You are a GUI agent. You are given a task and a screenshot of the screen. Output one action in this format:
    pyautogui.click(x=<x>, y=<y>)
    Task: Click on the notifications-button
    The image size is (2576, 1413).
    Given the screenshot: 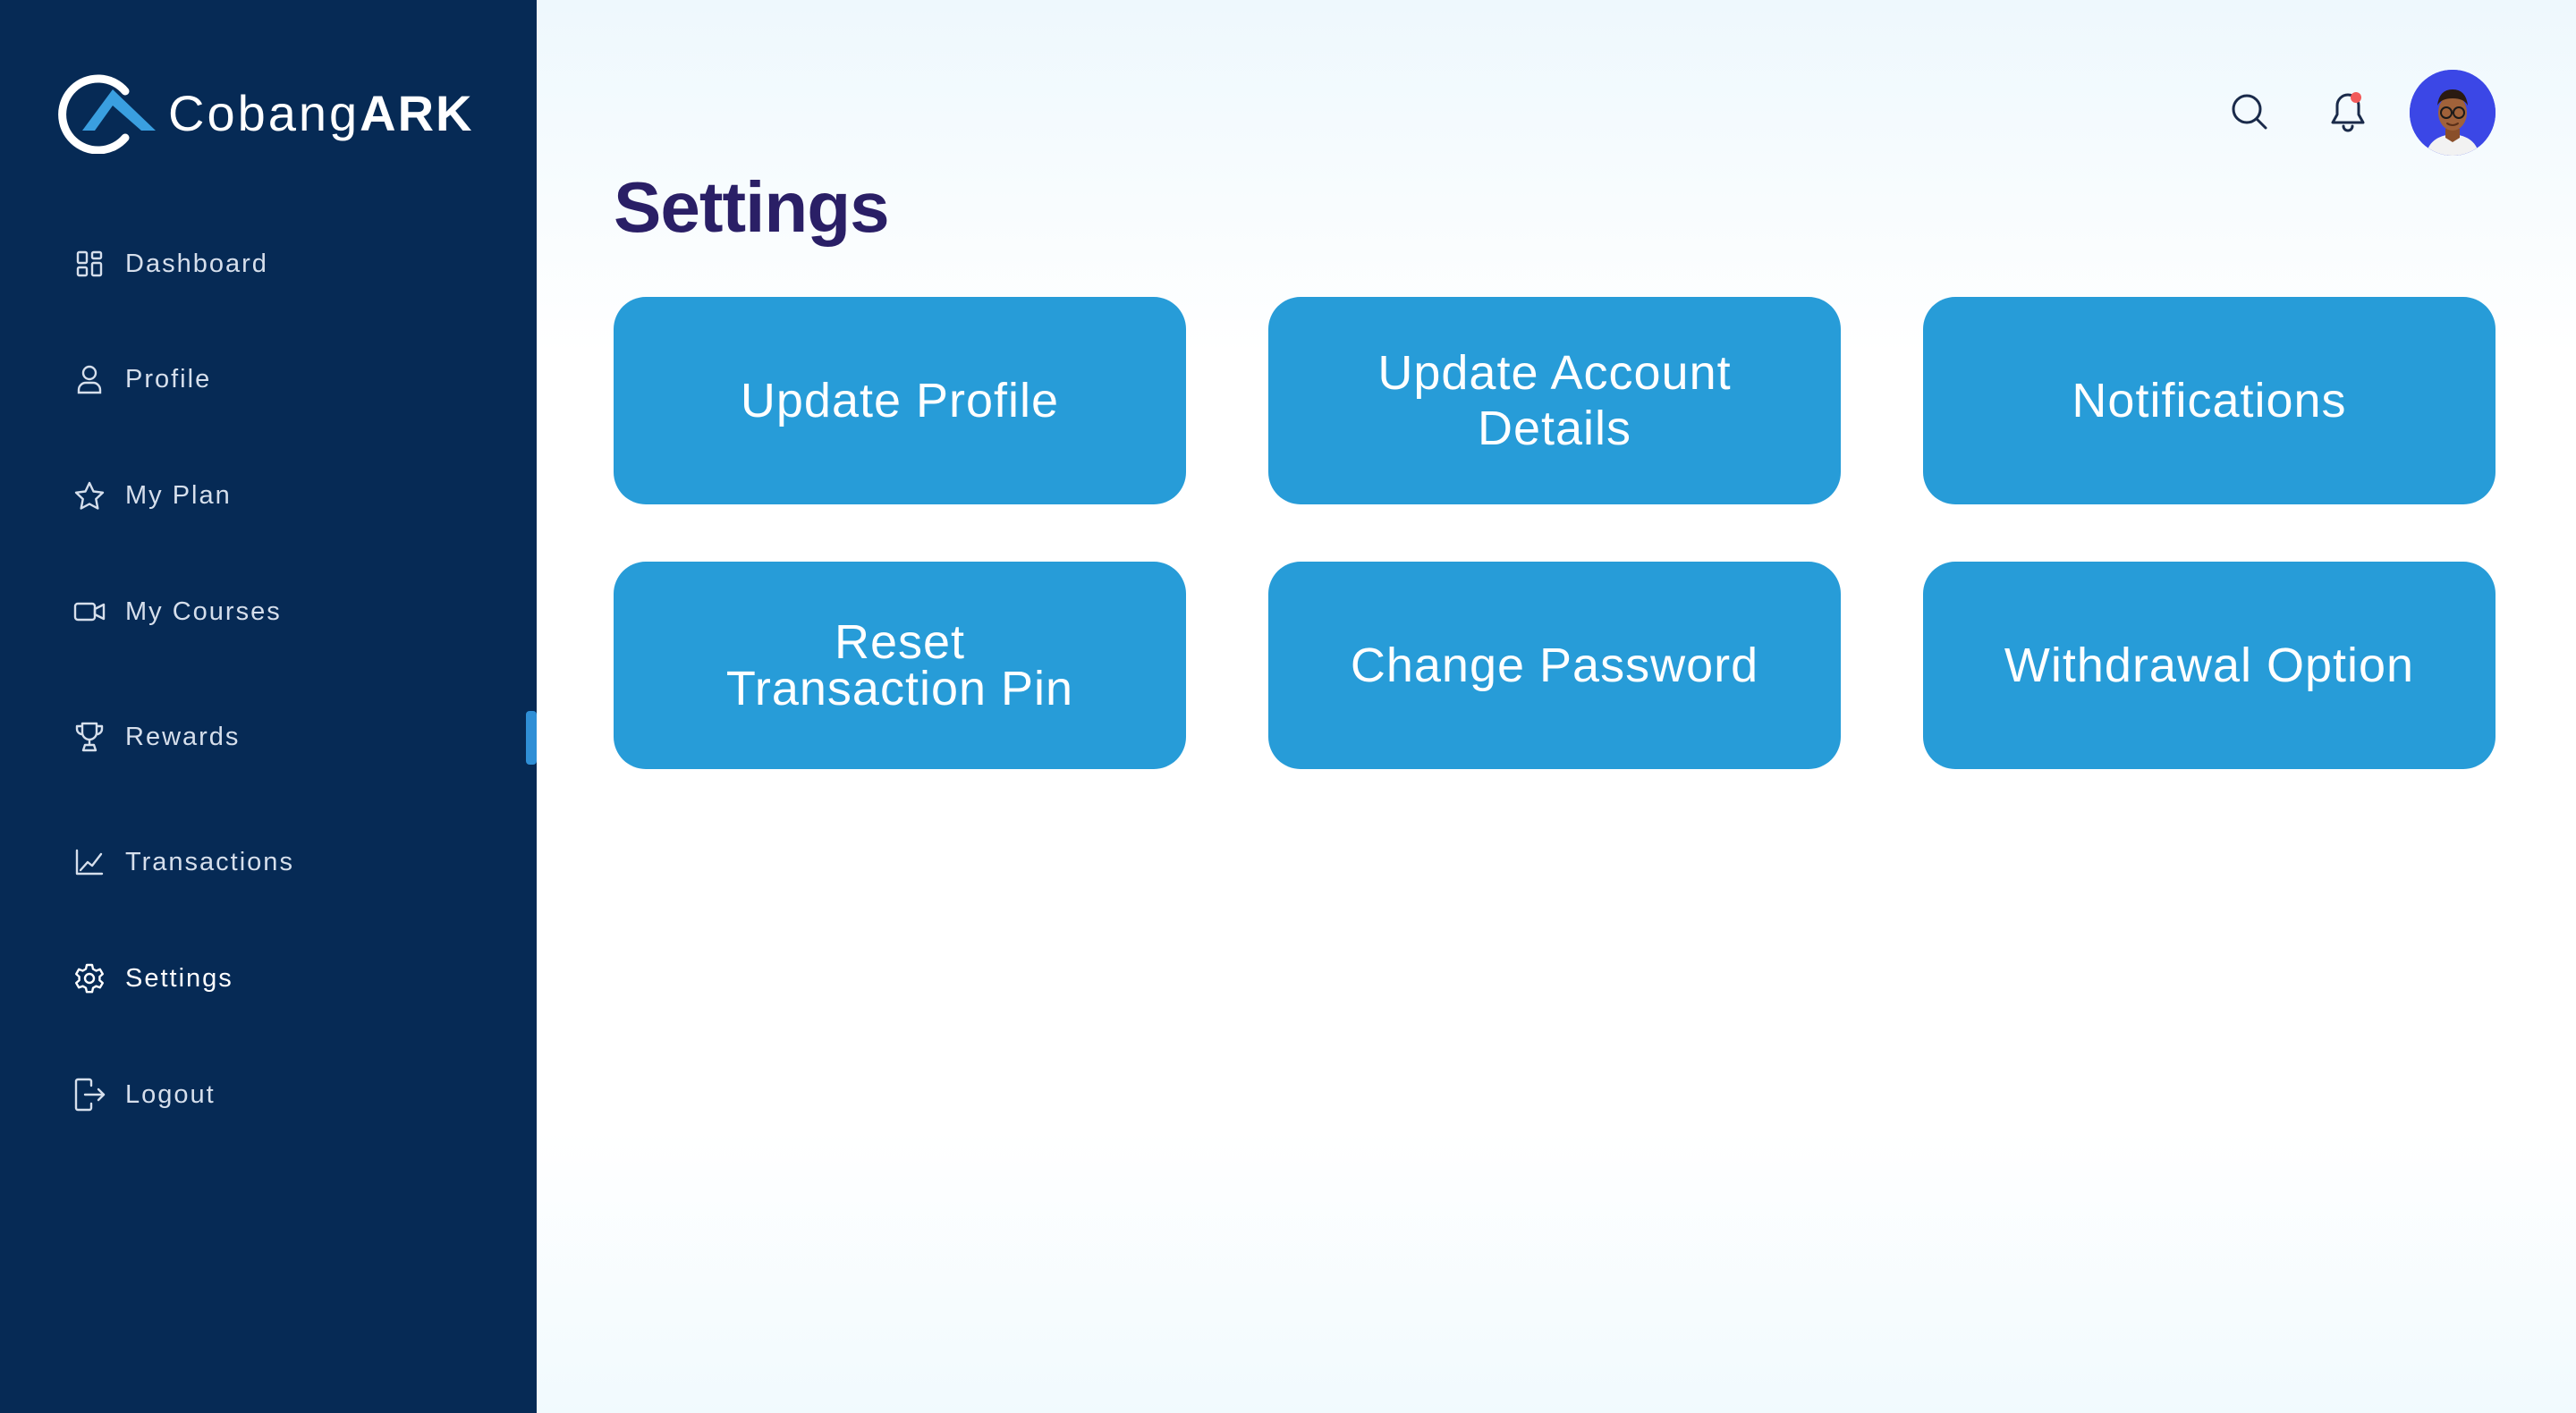 What is the action you would take?
    pyautogui.click(x=2348, y=112)
    